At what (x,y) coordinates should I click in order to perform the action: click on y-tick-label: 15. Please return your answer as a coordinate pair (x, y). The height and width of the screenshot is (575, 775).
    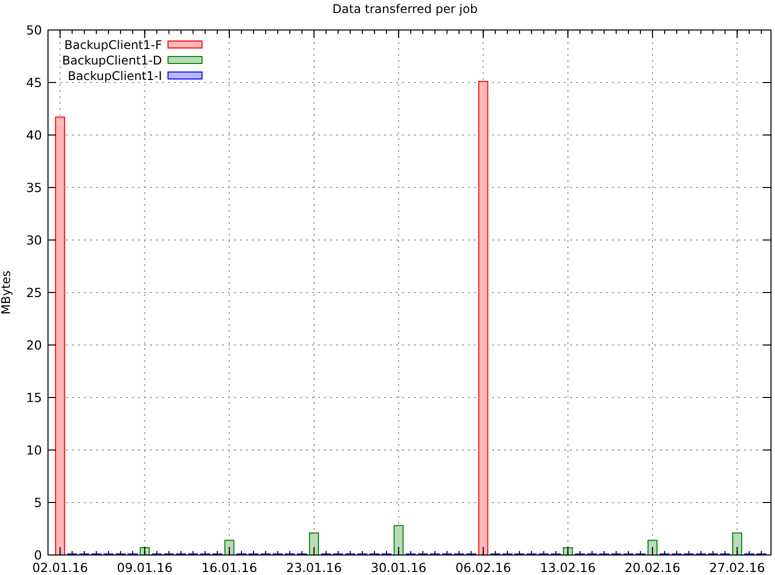
    Looking at the image, I should click on (34, 397).